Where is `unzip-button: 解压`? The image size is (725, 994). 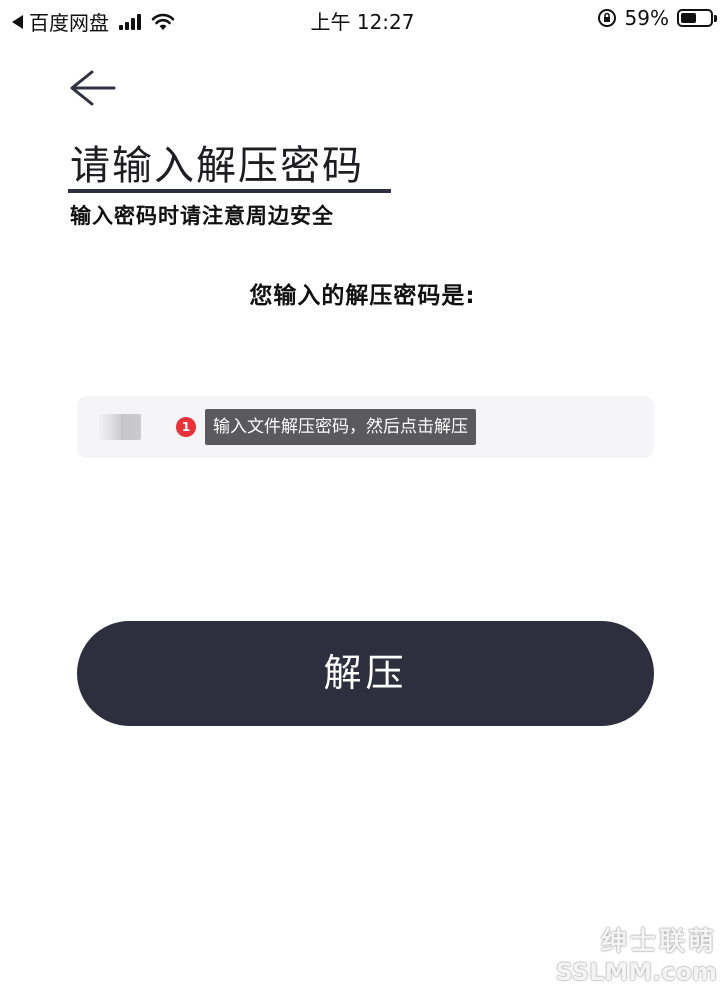 unzip-button: 解压 is located at coordinates (365, 673).